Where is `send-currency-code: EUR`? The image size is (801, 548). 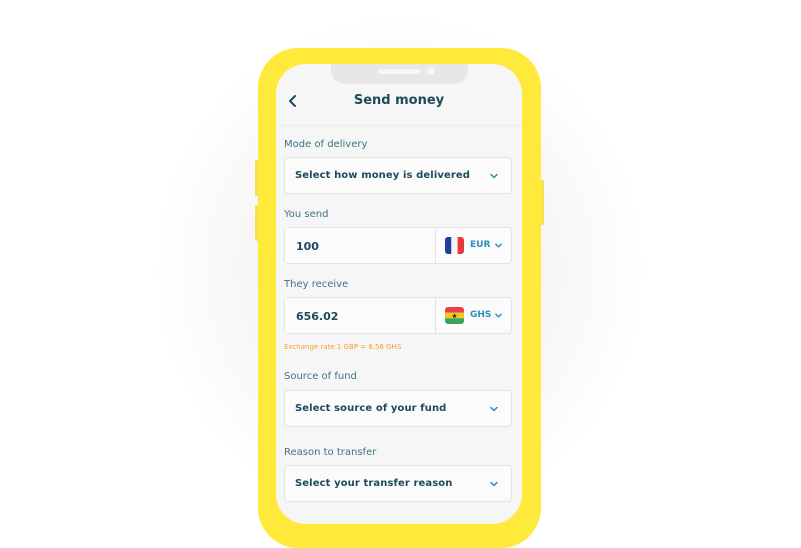
send-currency-code: EUR is located at coordinates (480, 245).